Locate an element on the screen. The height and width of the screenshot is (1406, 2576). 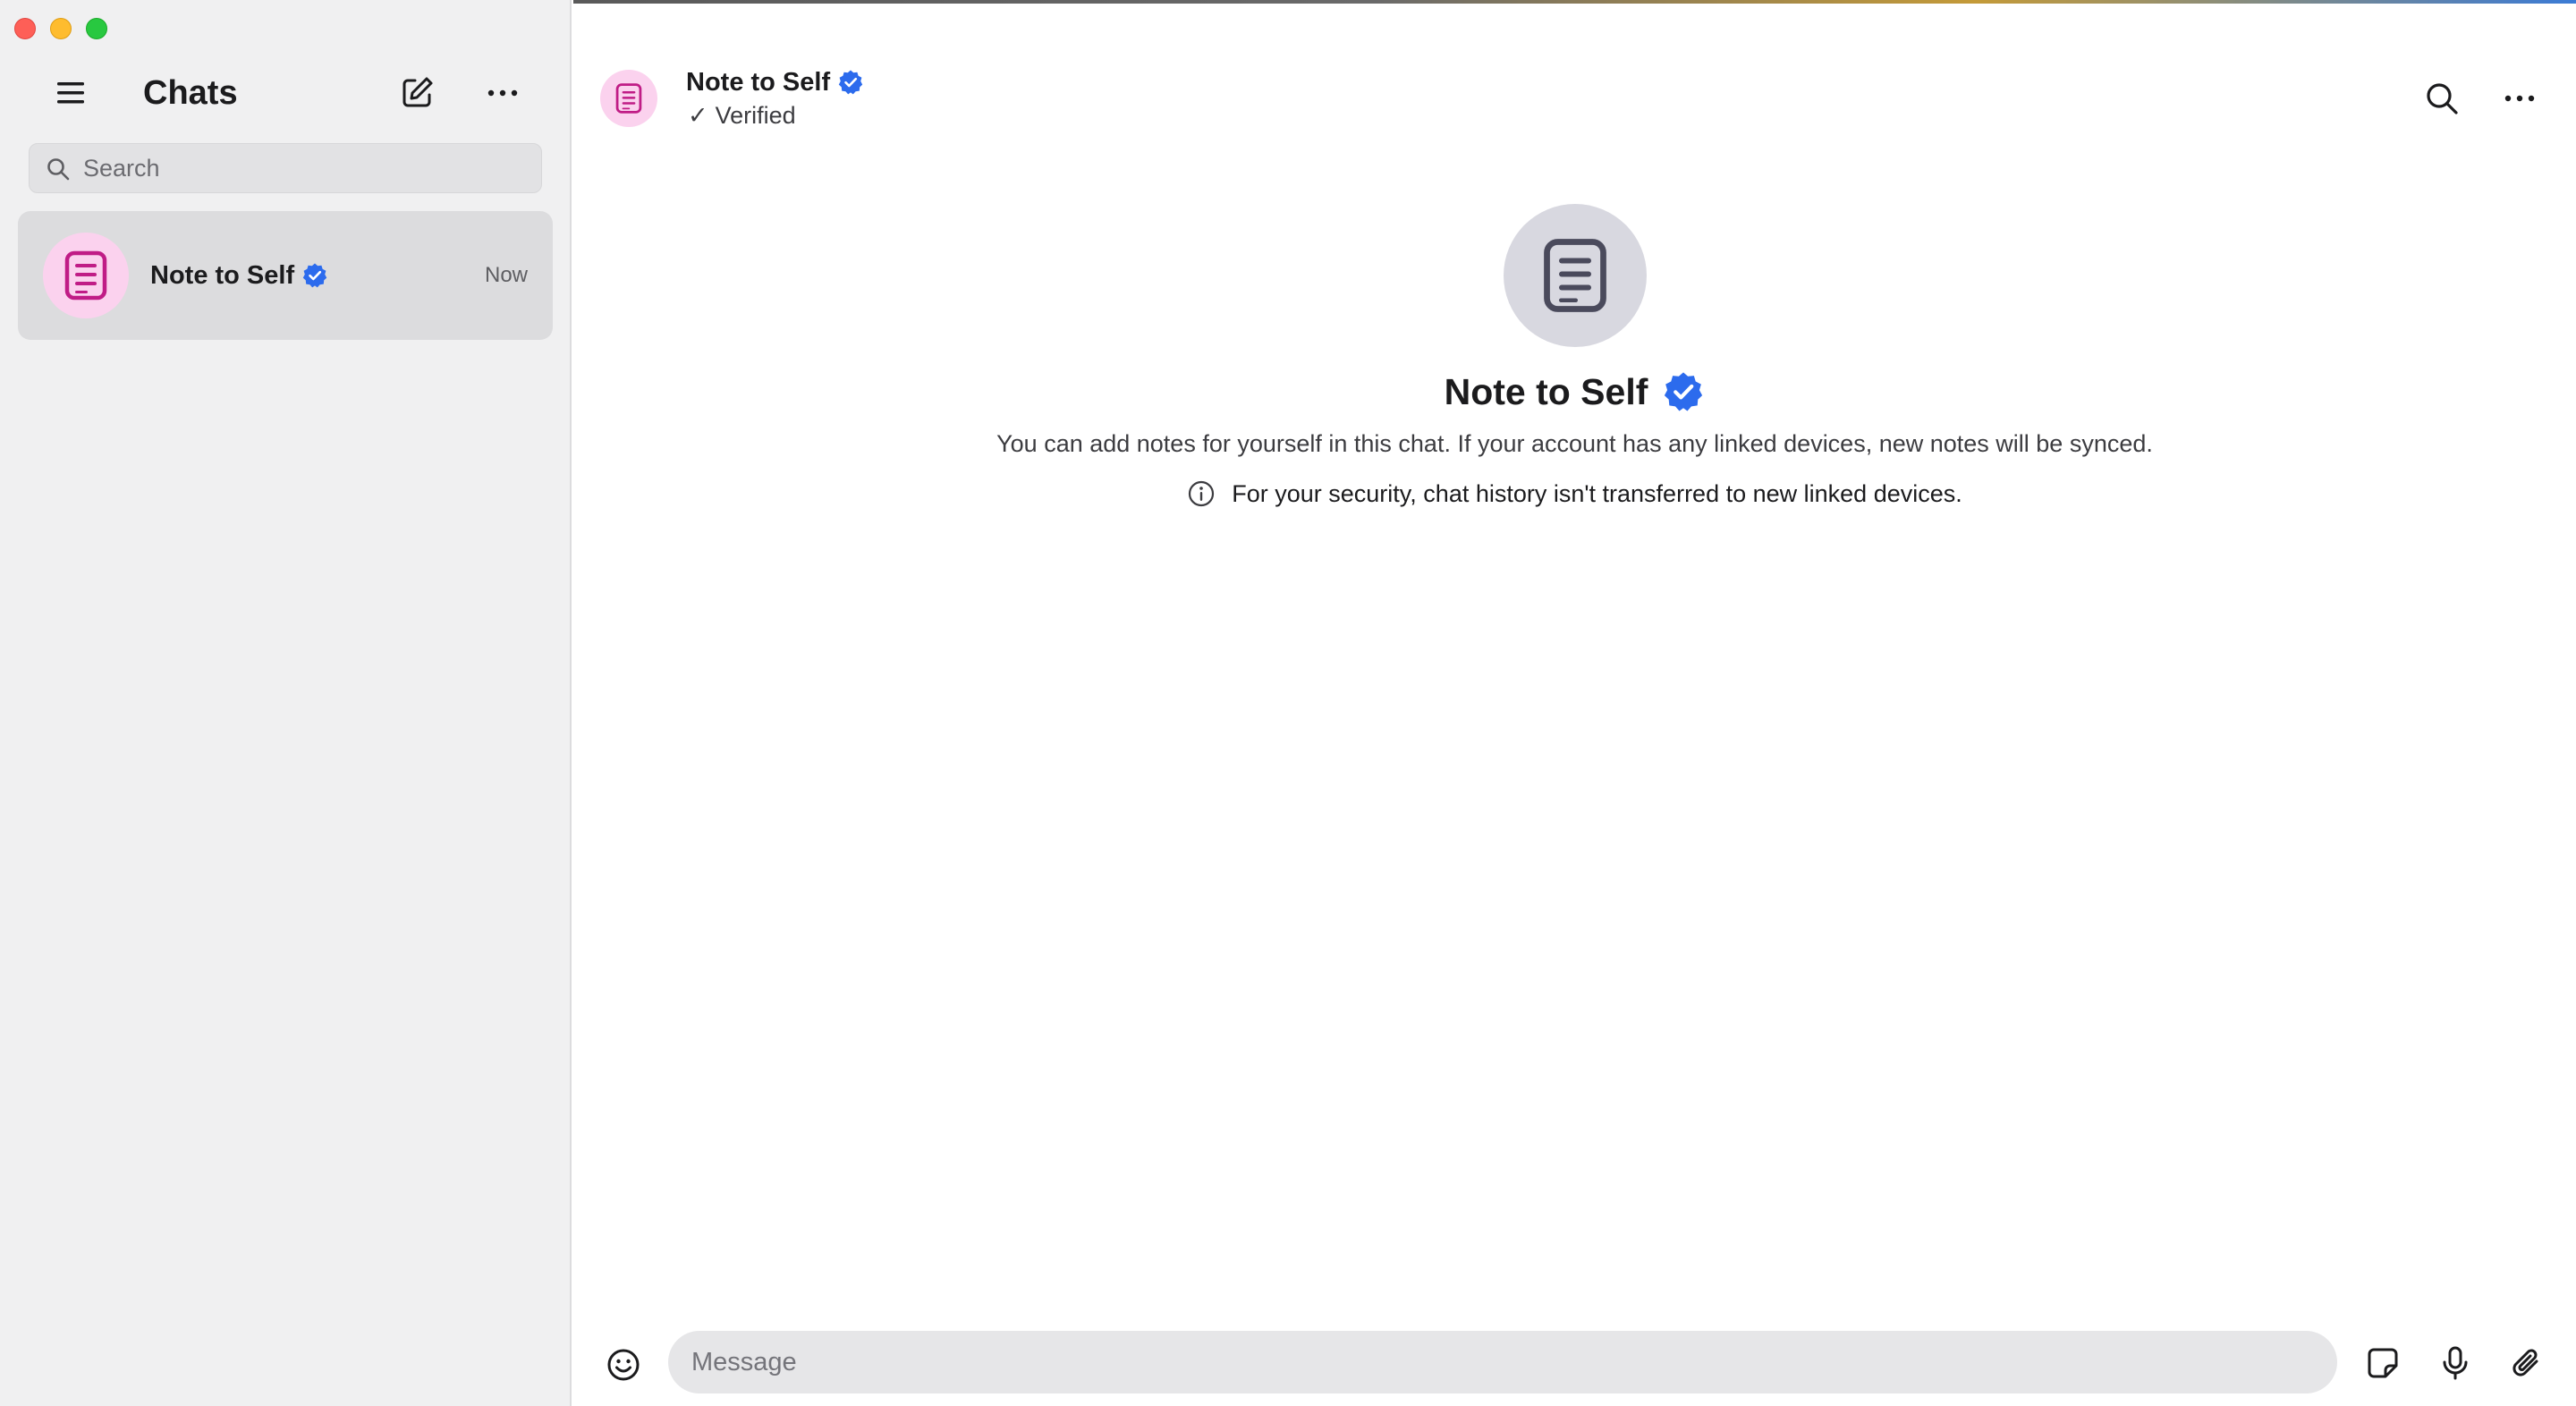
info-icon is located at coordinates (1202, 493).